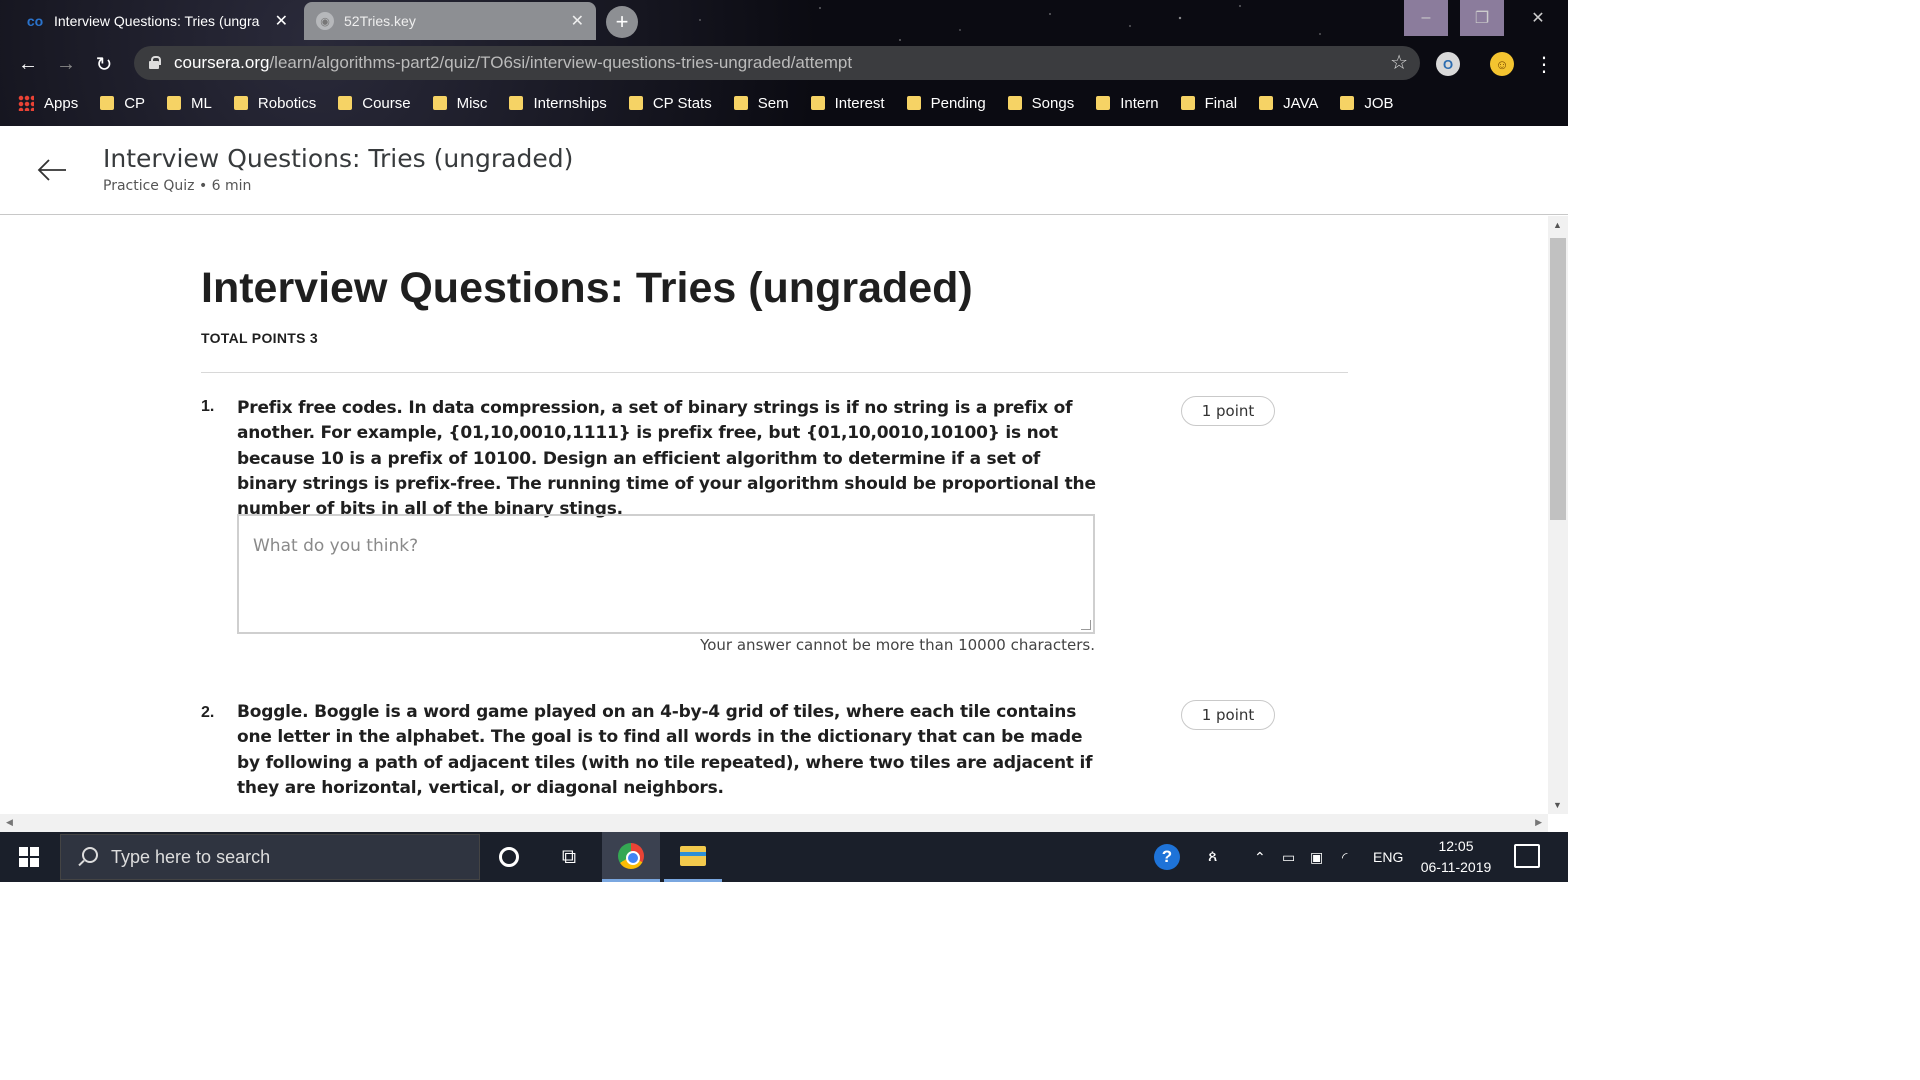 The width and height of the screenshot is (1920, 1080). I want to click on scroll-right-icon: ▶, so click(1538, 822).